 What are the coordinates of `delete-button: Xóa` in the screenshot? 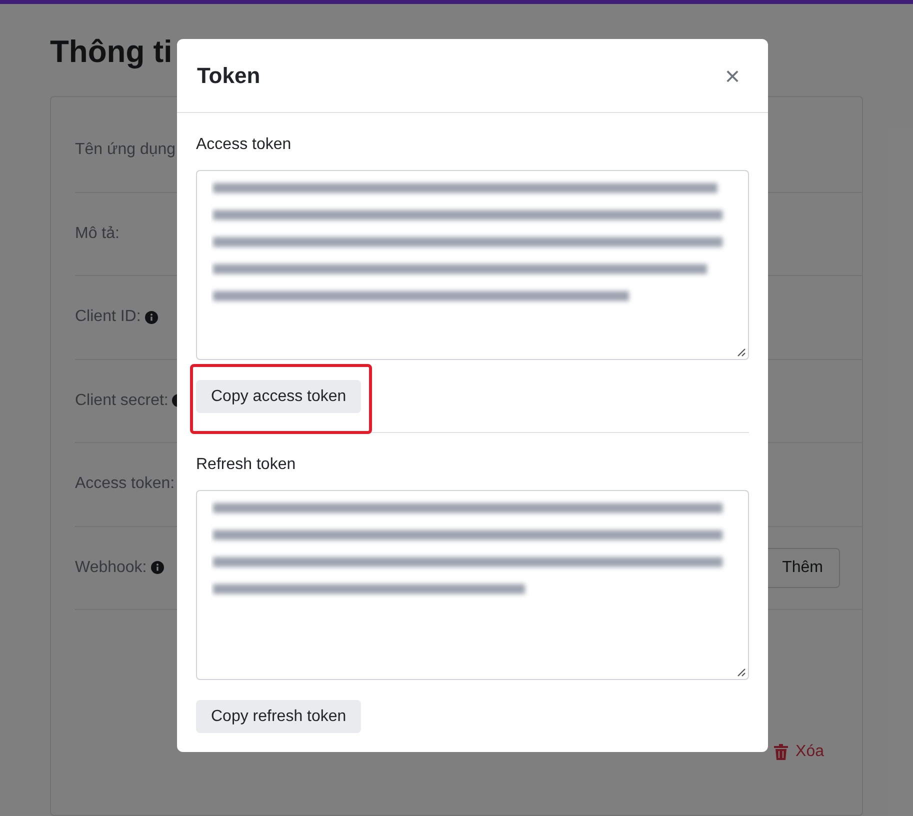 It's located at (799, 752).